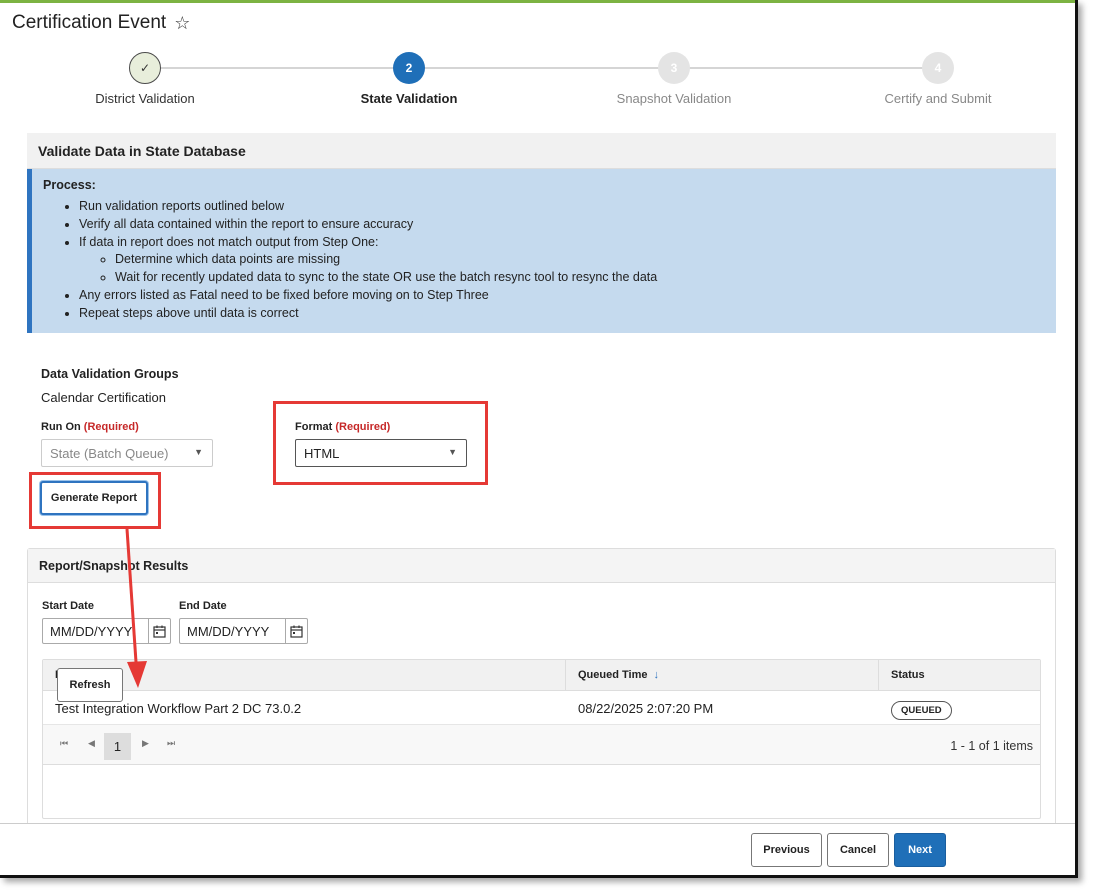 The height and width of the screenshot is (890, 1095). I want to click on step-snapshot-validation: 3 Snapshot Validation, so click(674, 79).